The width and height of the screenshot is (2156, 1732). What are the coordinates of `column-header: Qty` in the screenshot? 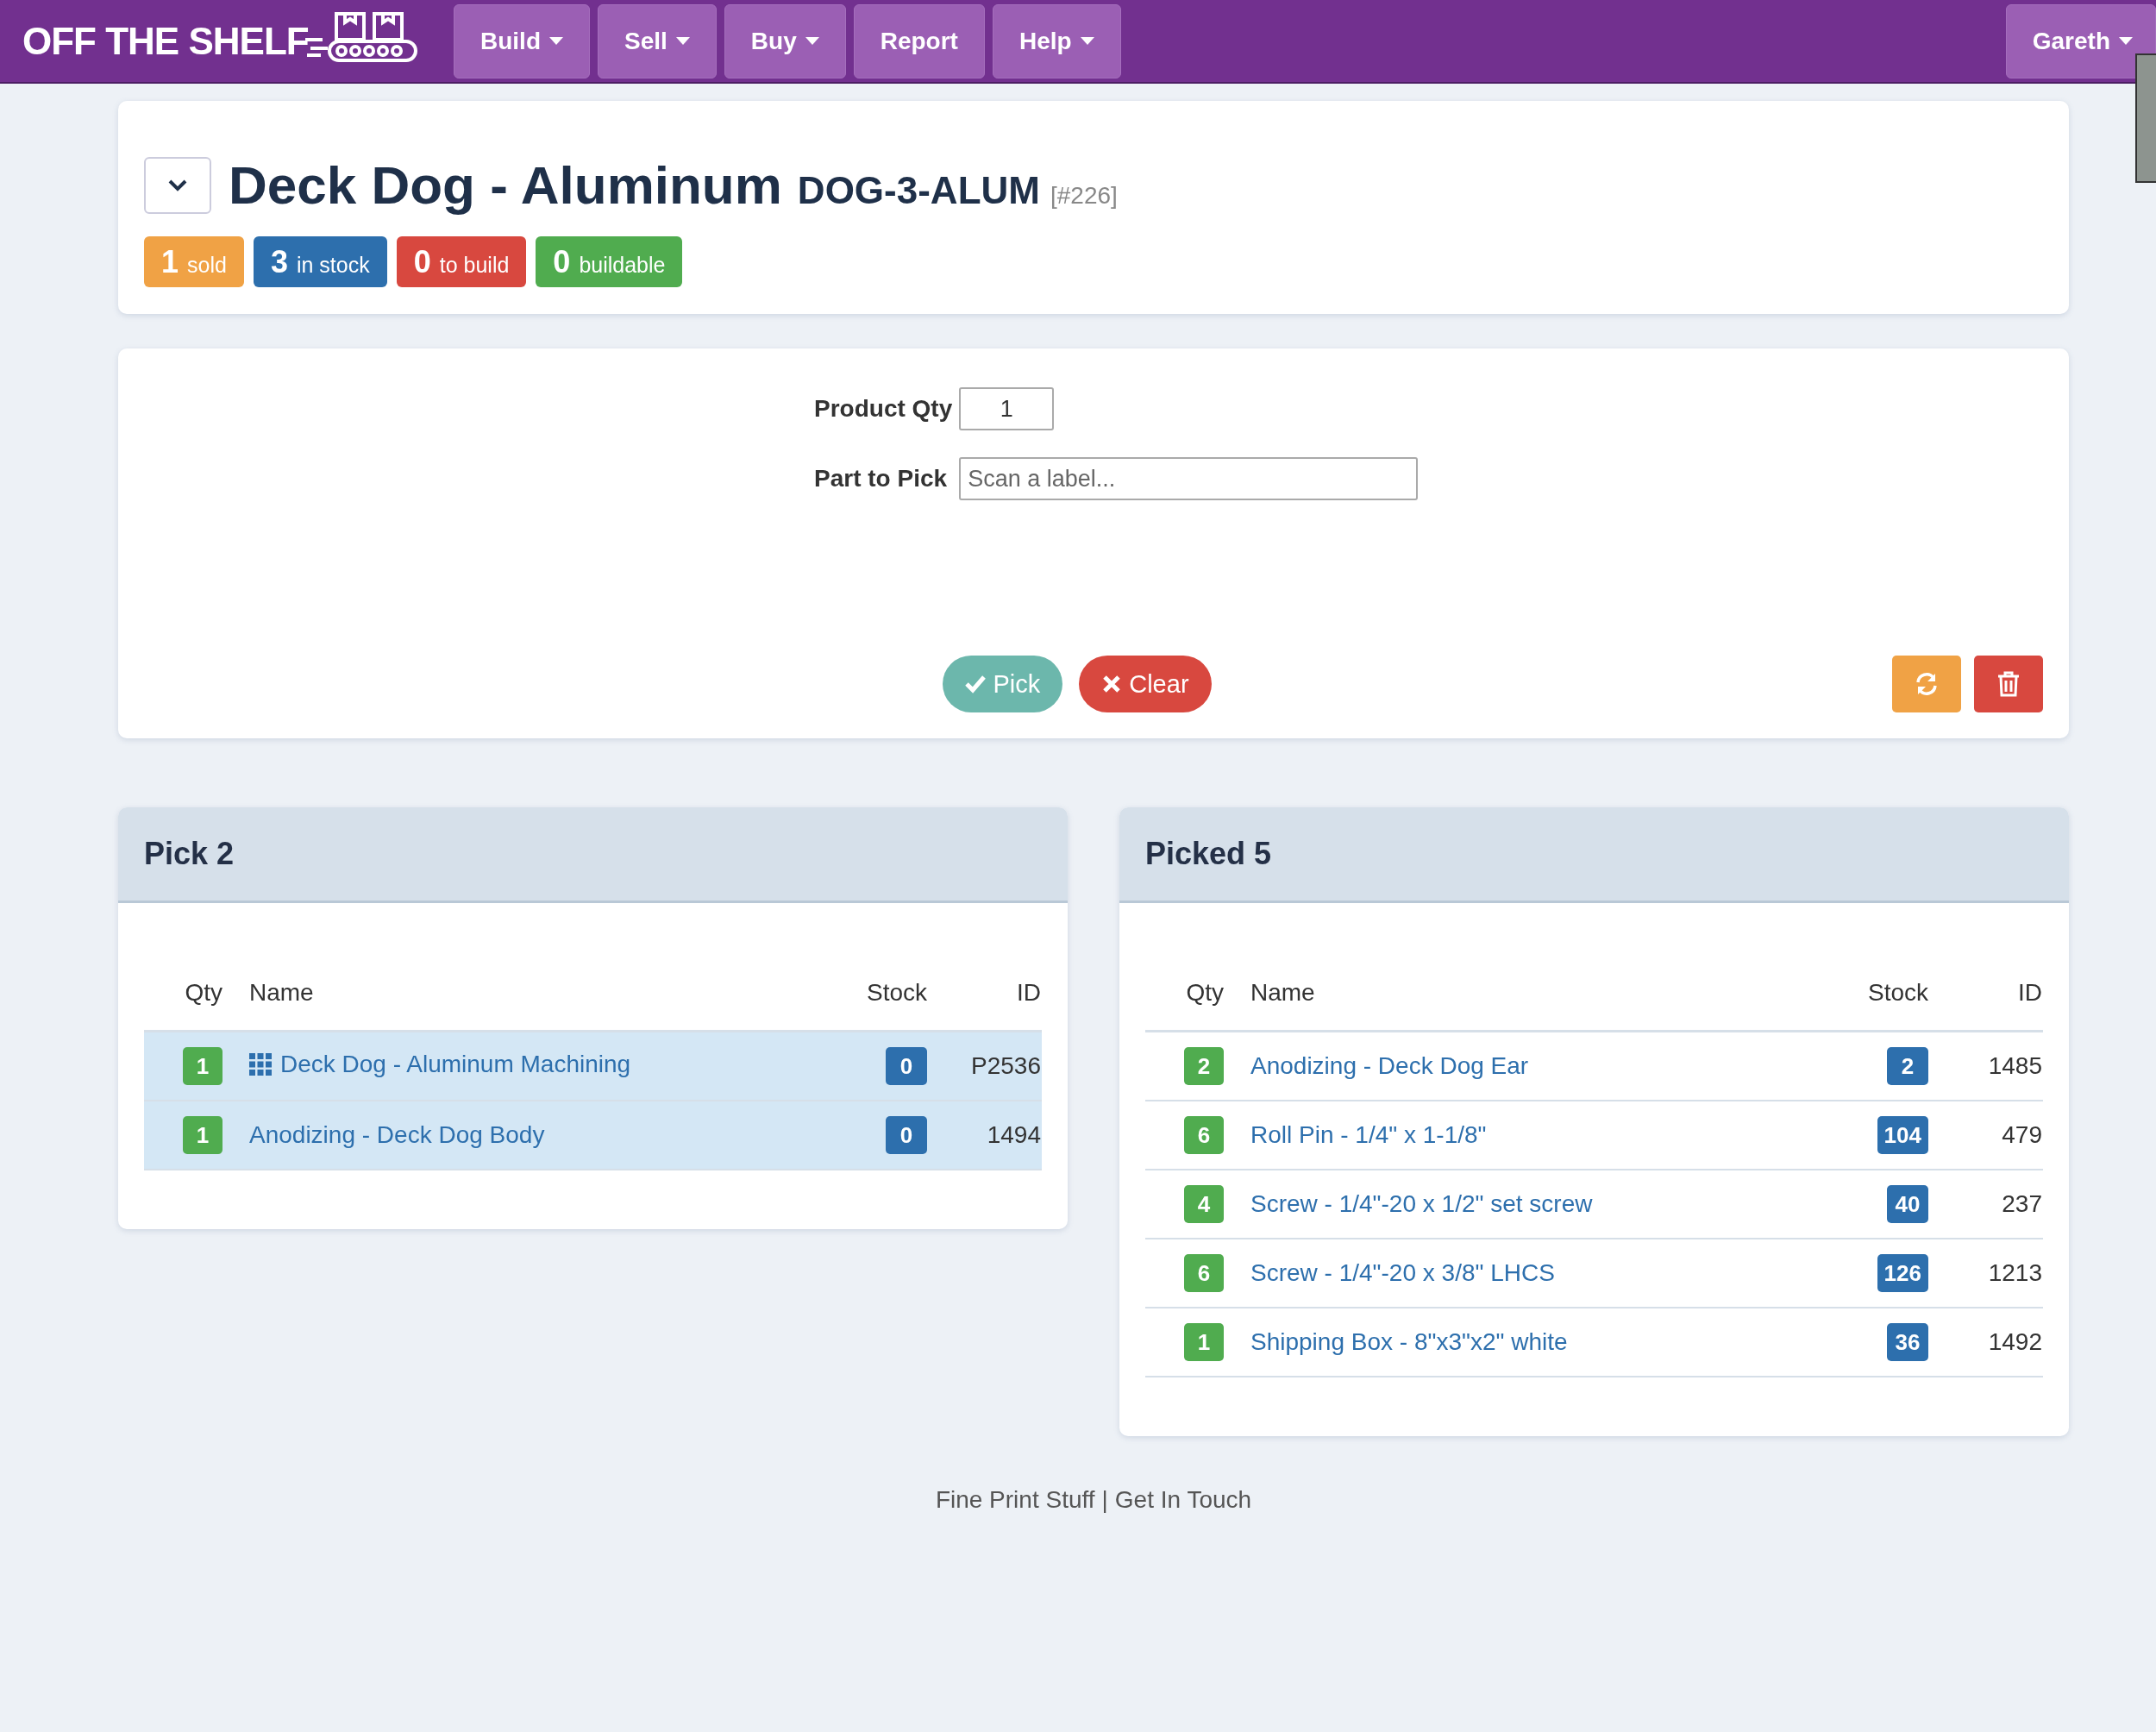 It's located at (1197, 1005).